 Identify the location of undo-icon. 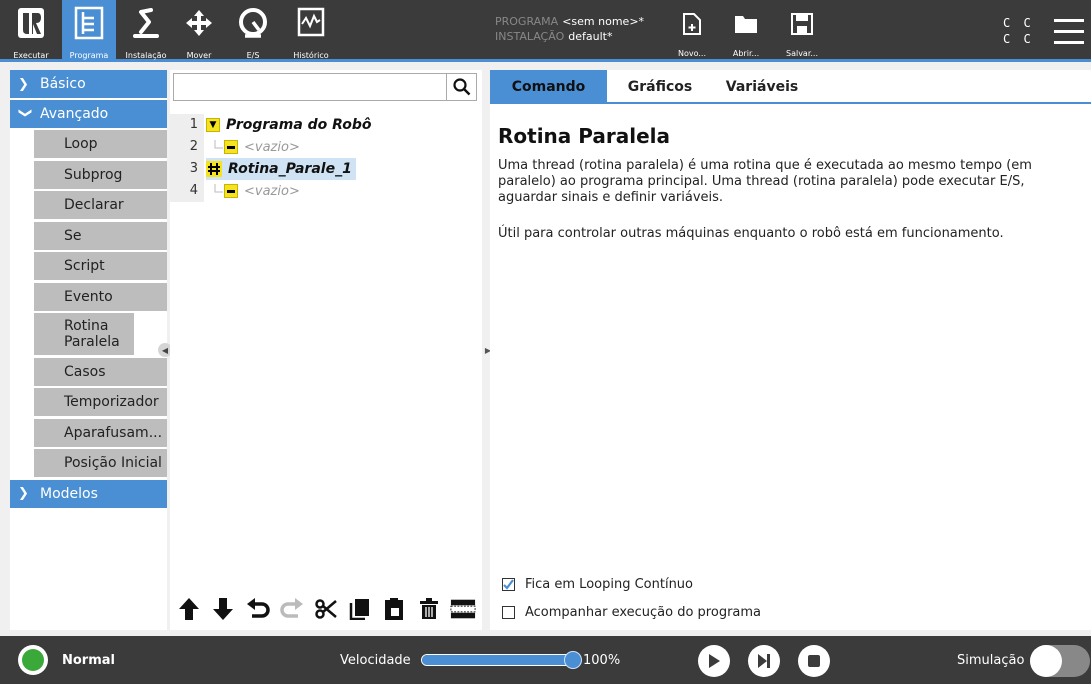
(258, 609).